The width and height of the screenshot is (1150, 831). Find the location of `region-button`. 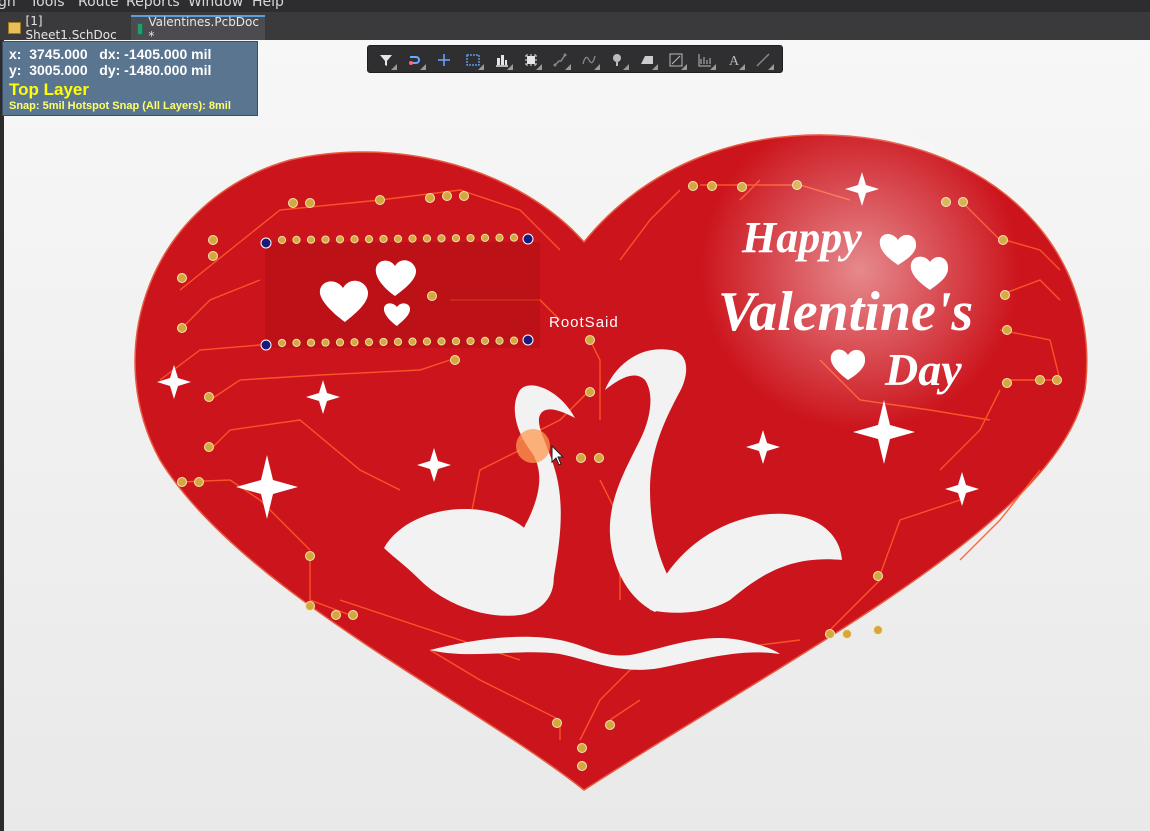

region-button is located at coordinates (676, 60).